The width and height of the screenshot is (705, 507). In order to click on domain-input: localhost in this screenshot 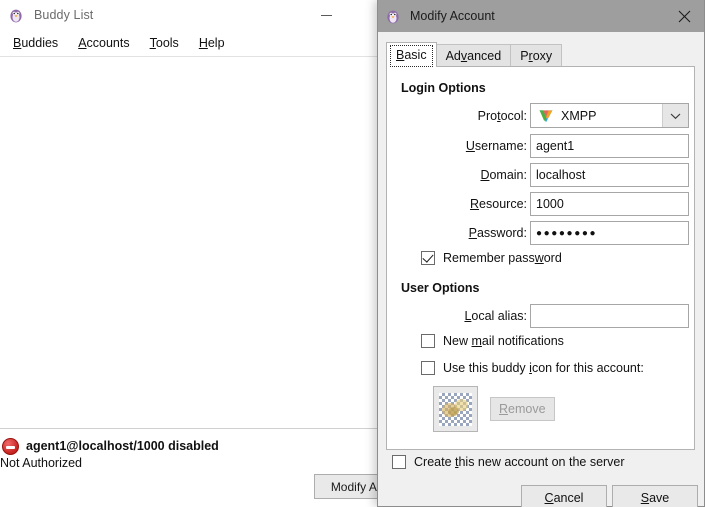, I will do `click(609, 175)`.